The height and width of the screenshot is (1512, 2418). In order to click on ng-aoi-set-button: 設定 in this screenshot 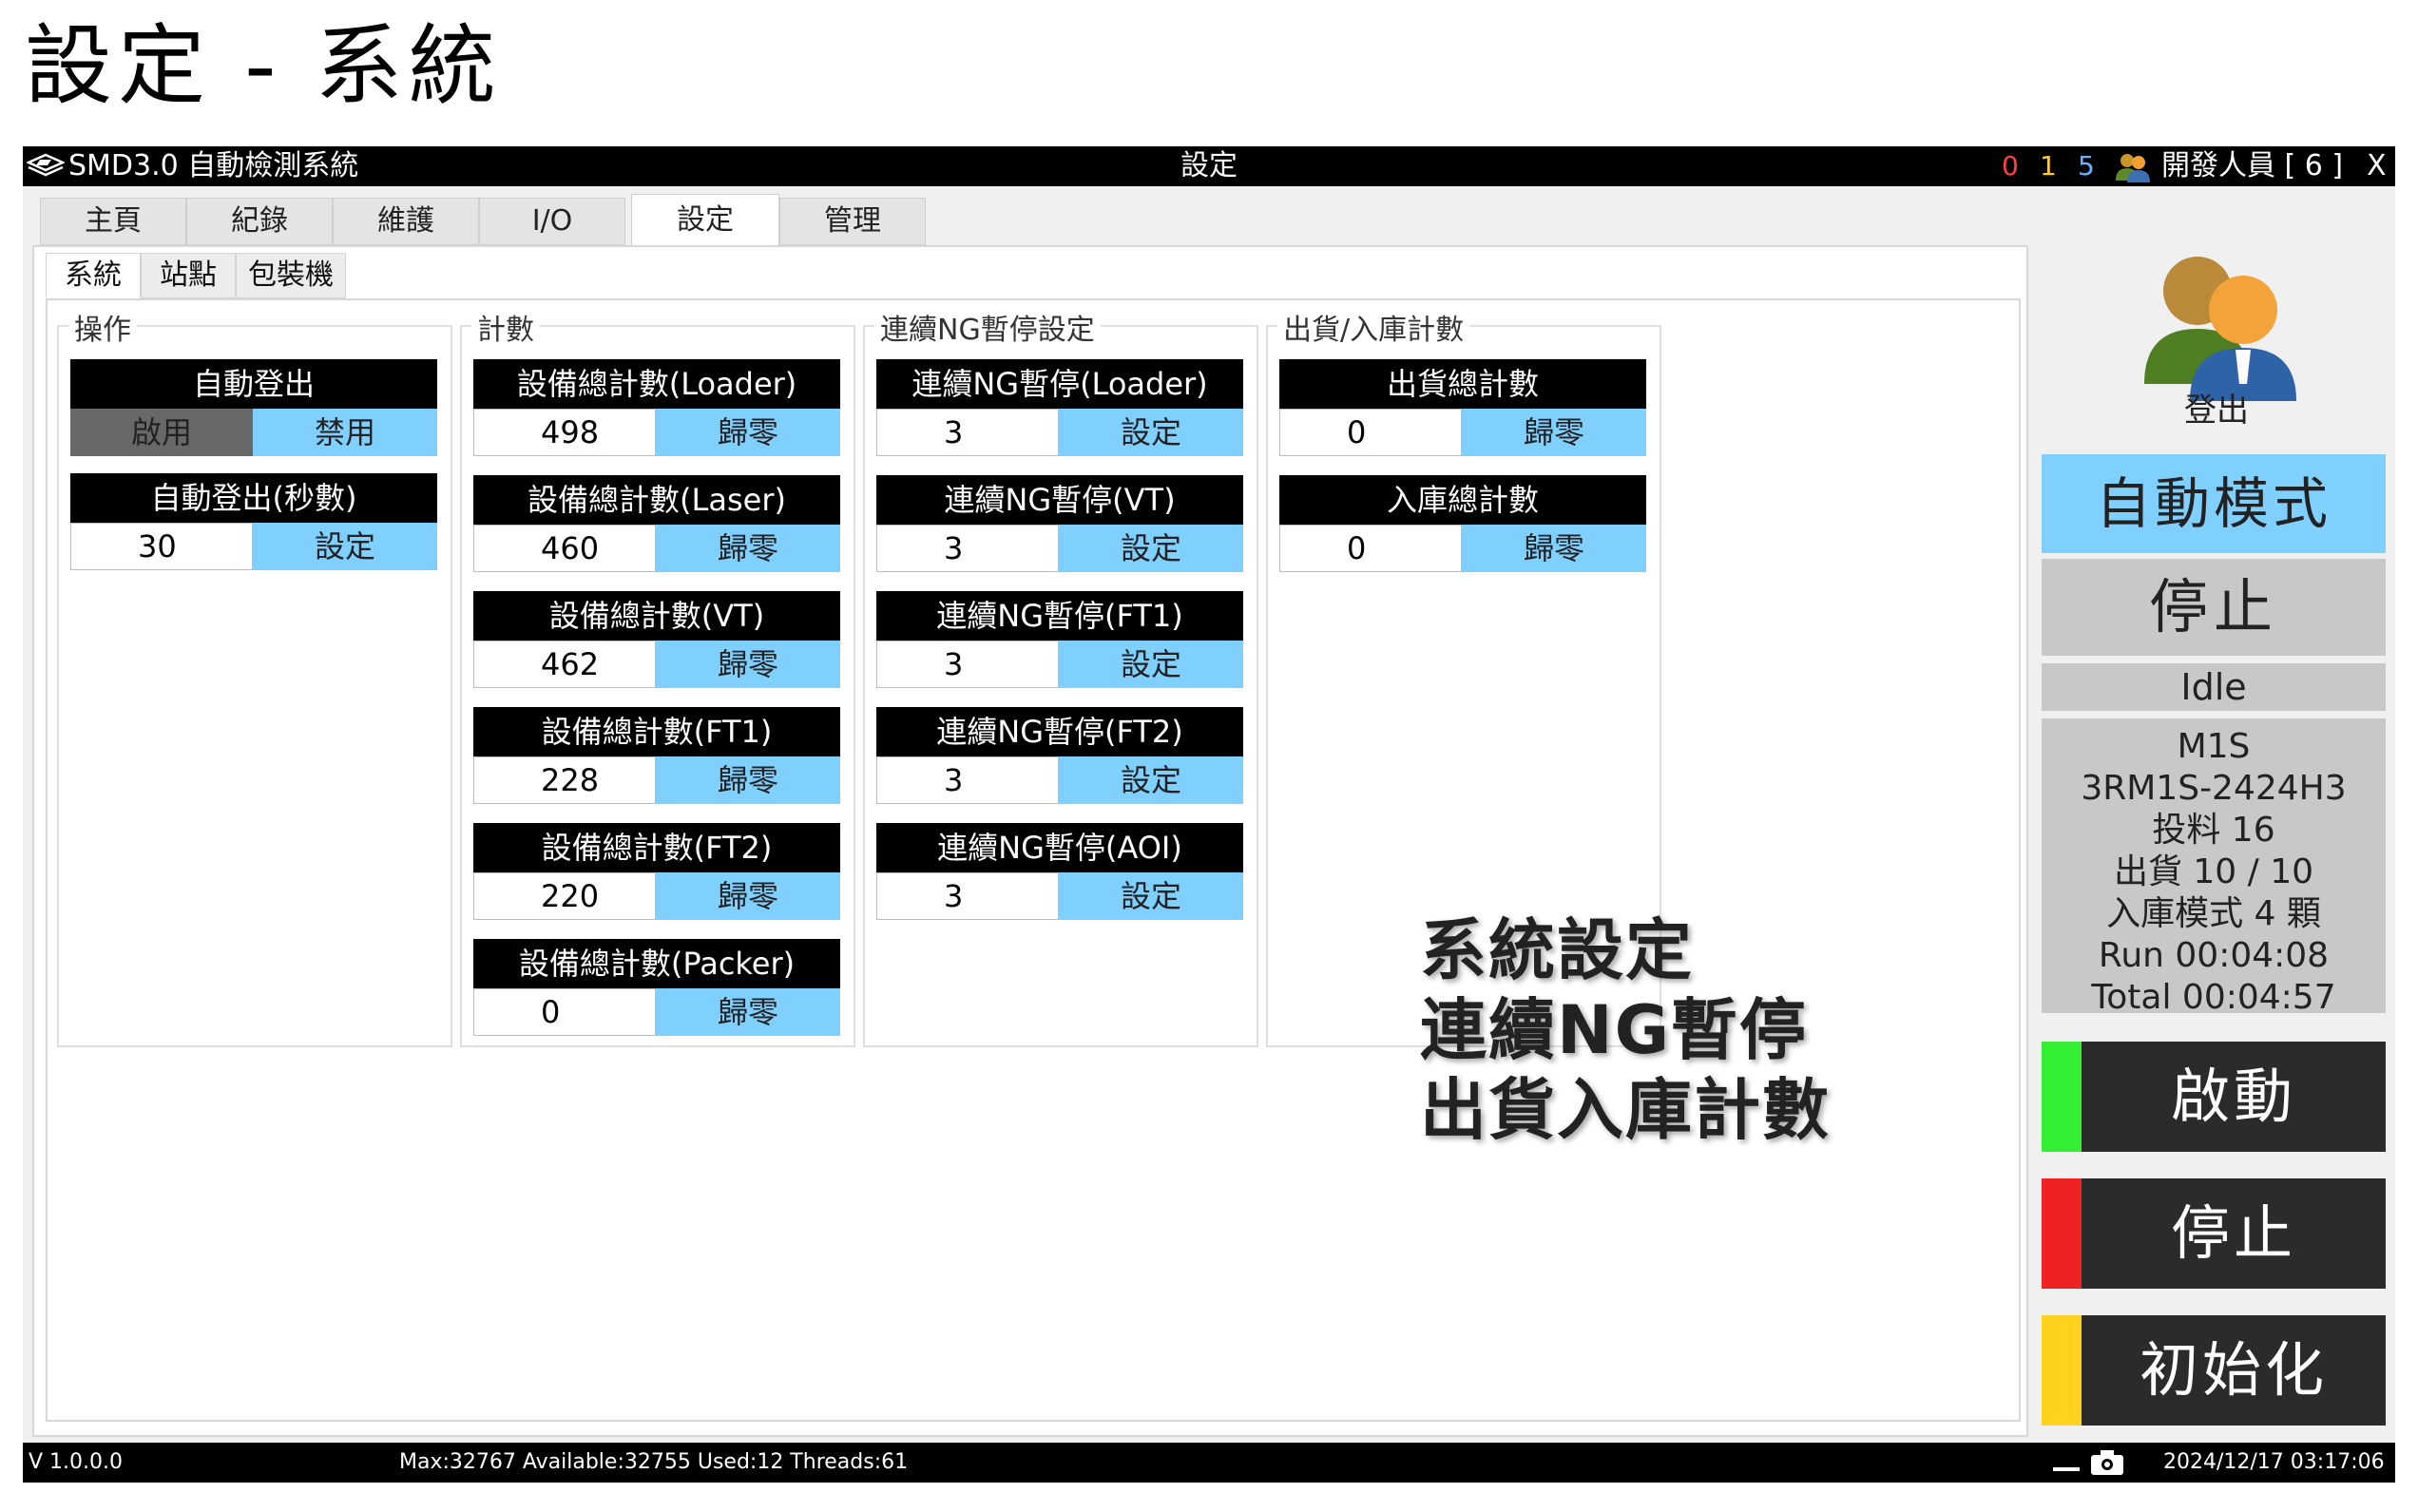, I will do `click(1151, 896)`.